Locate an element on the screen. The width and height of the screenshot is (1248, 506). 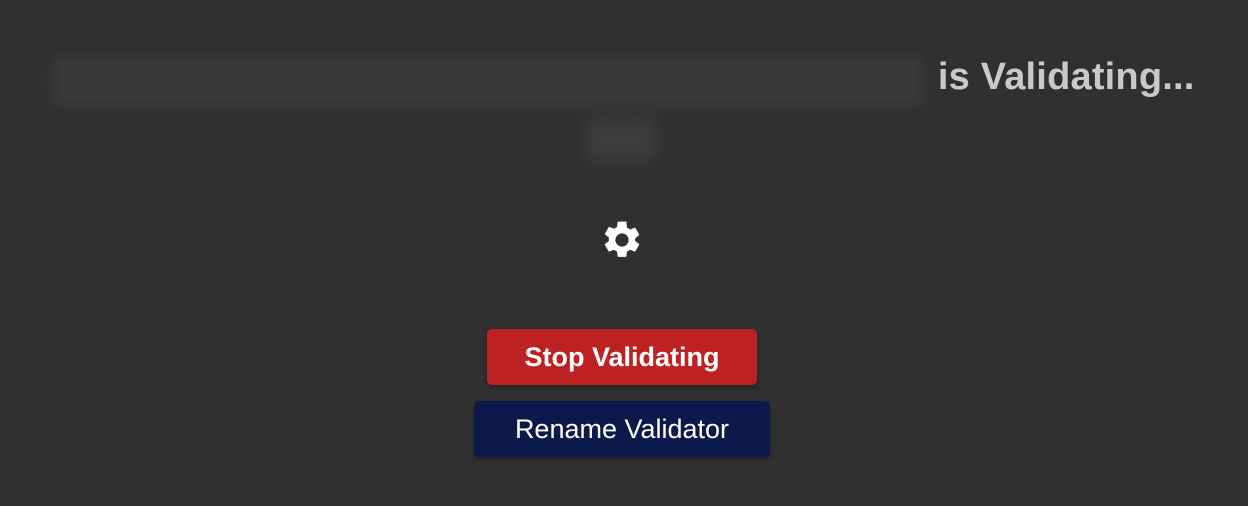
redacted-validator-name is located at coordinates (488, 81).